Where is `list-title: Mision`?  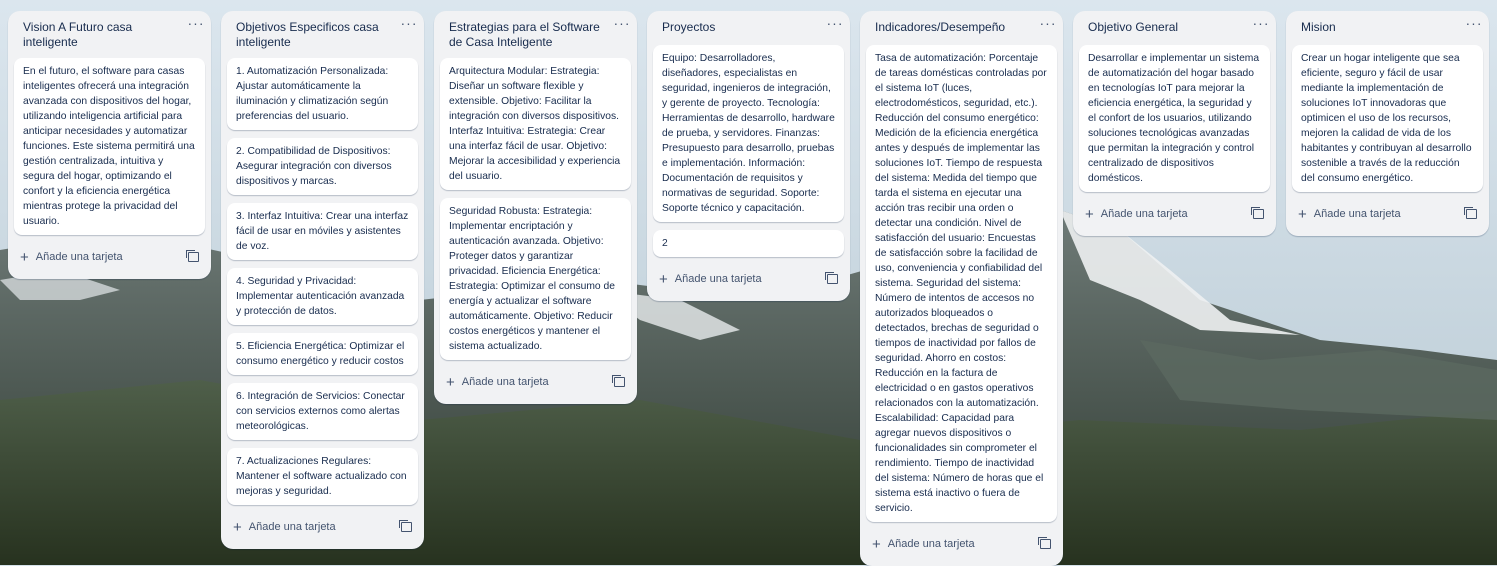
list-title: Mision is located at coordinates (1387, 24).